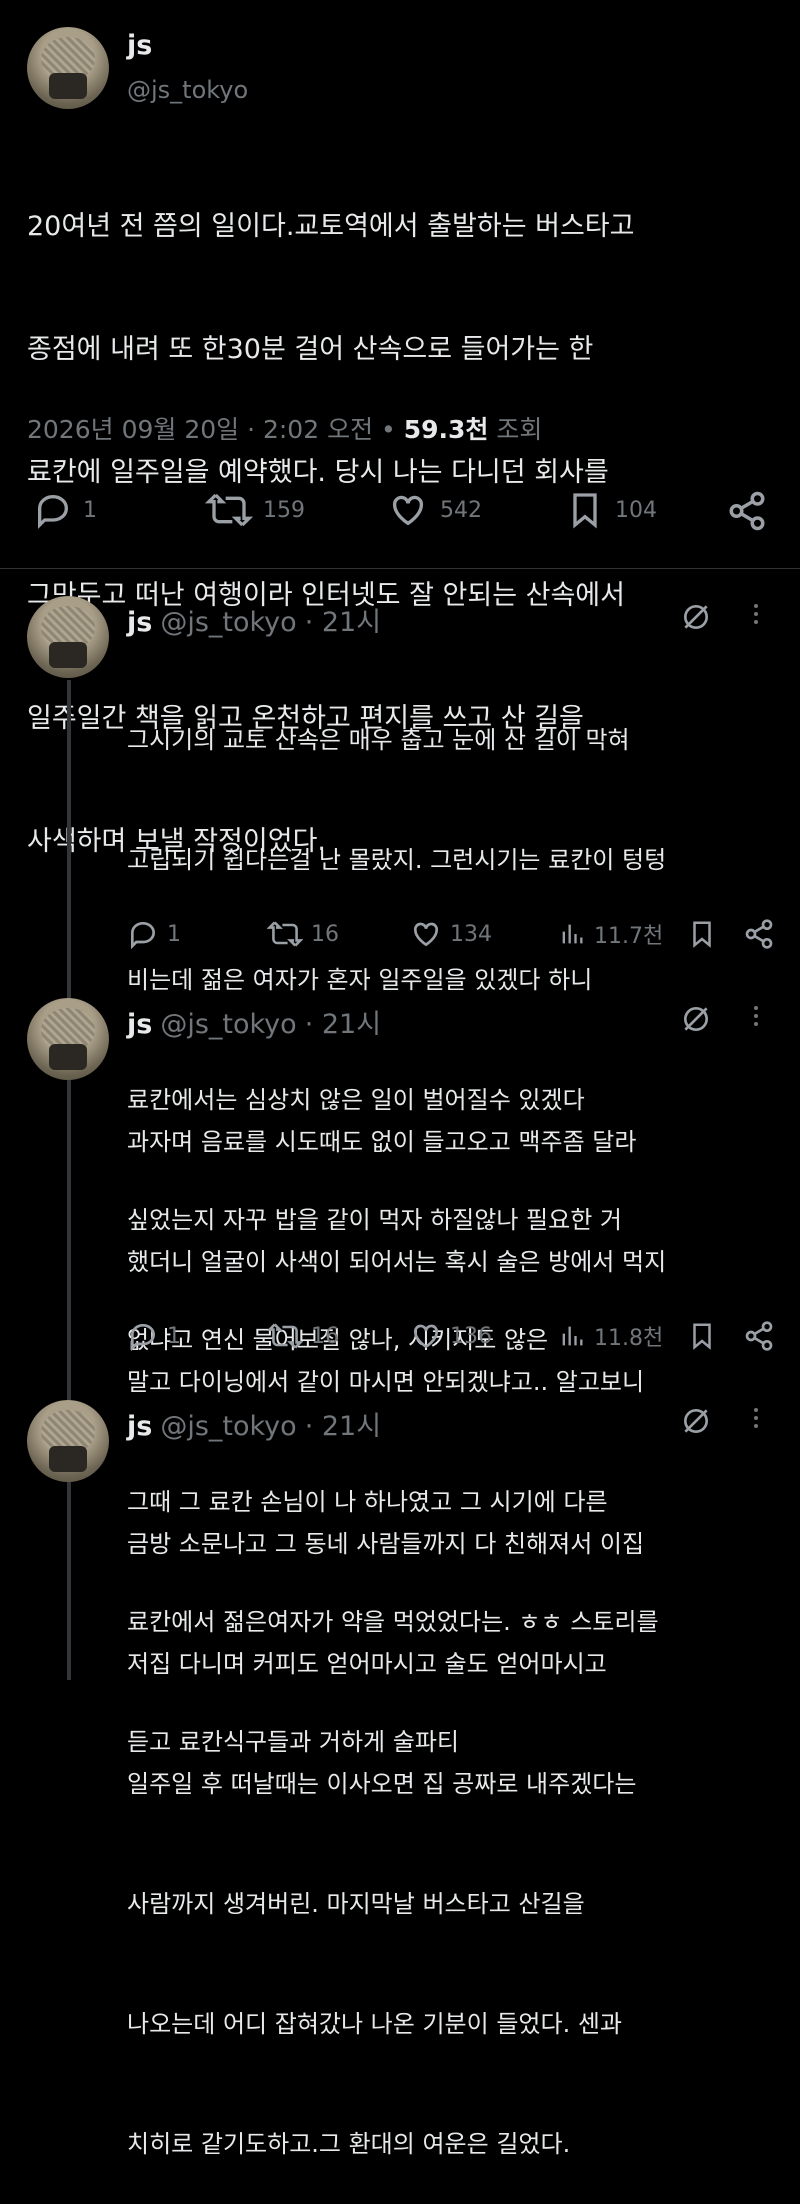  Describe the element at coordinates (386, 1544) in the screenshot. I see `reply-line: 금방 소문나고 그 동네 사람들까지 다 친해져서 이집` at that location.